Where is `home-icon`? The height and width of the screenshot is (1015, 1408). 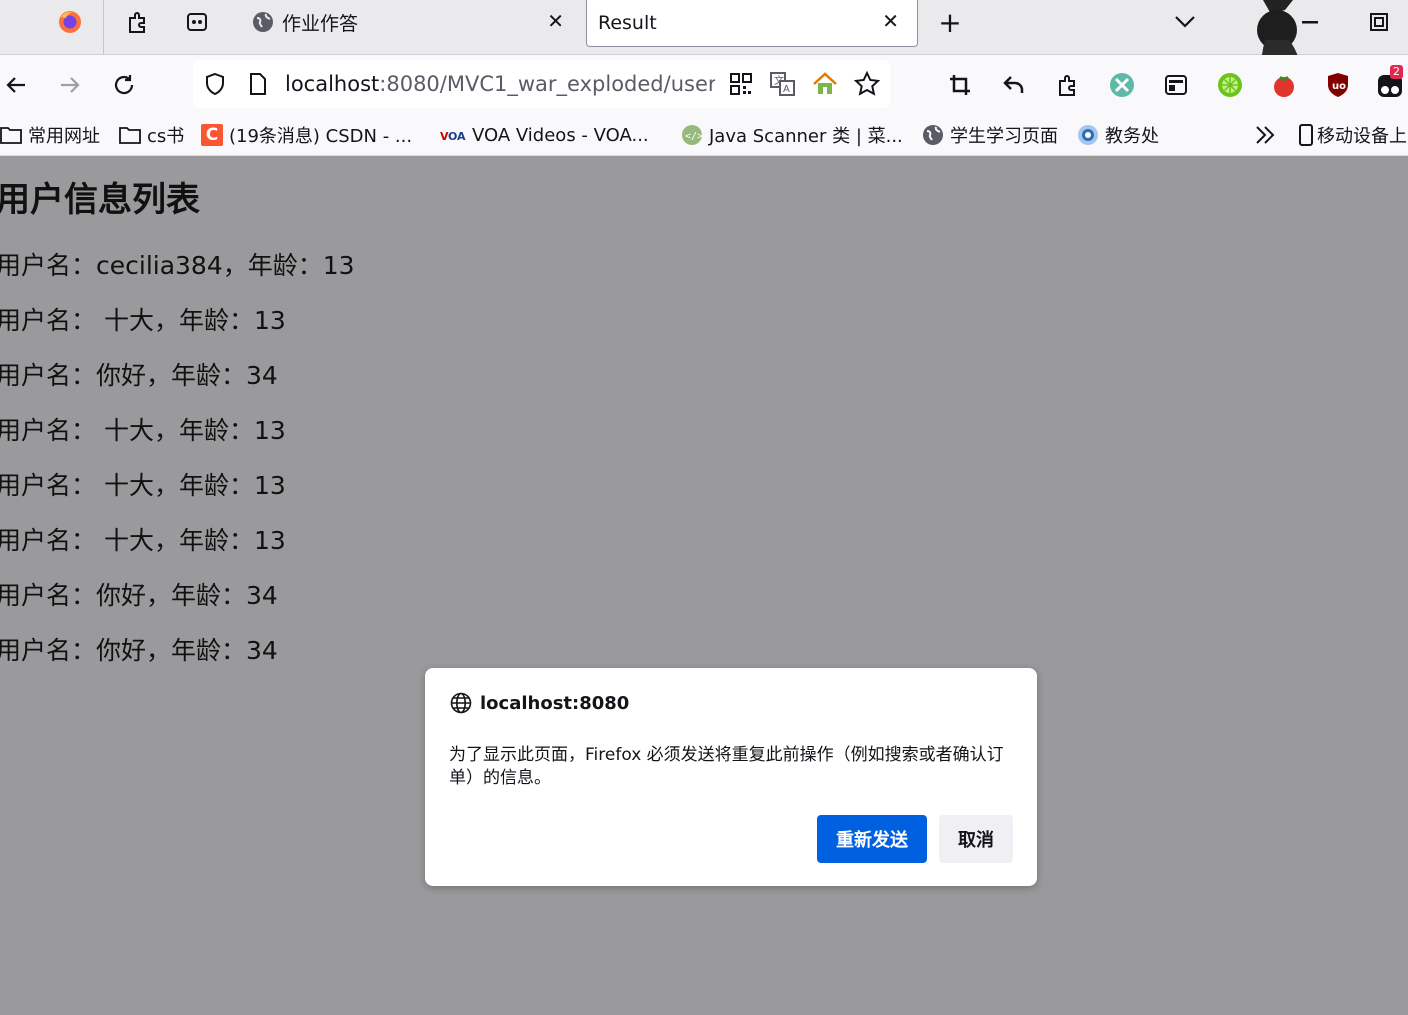
home-icon is located at coordinates (825, 86).